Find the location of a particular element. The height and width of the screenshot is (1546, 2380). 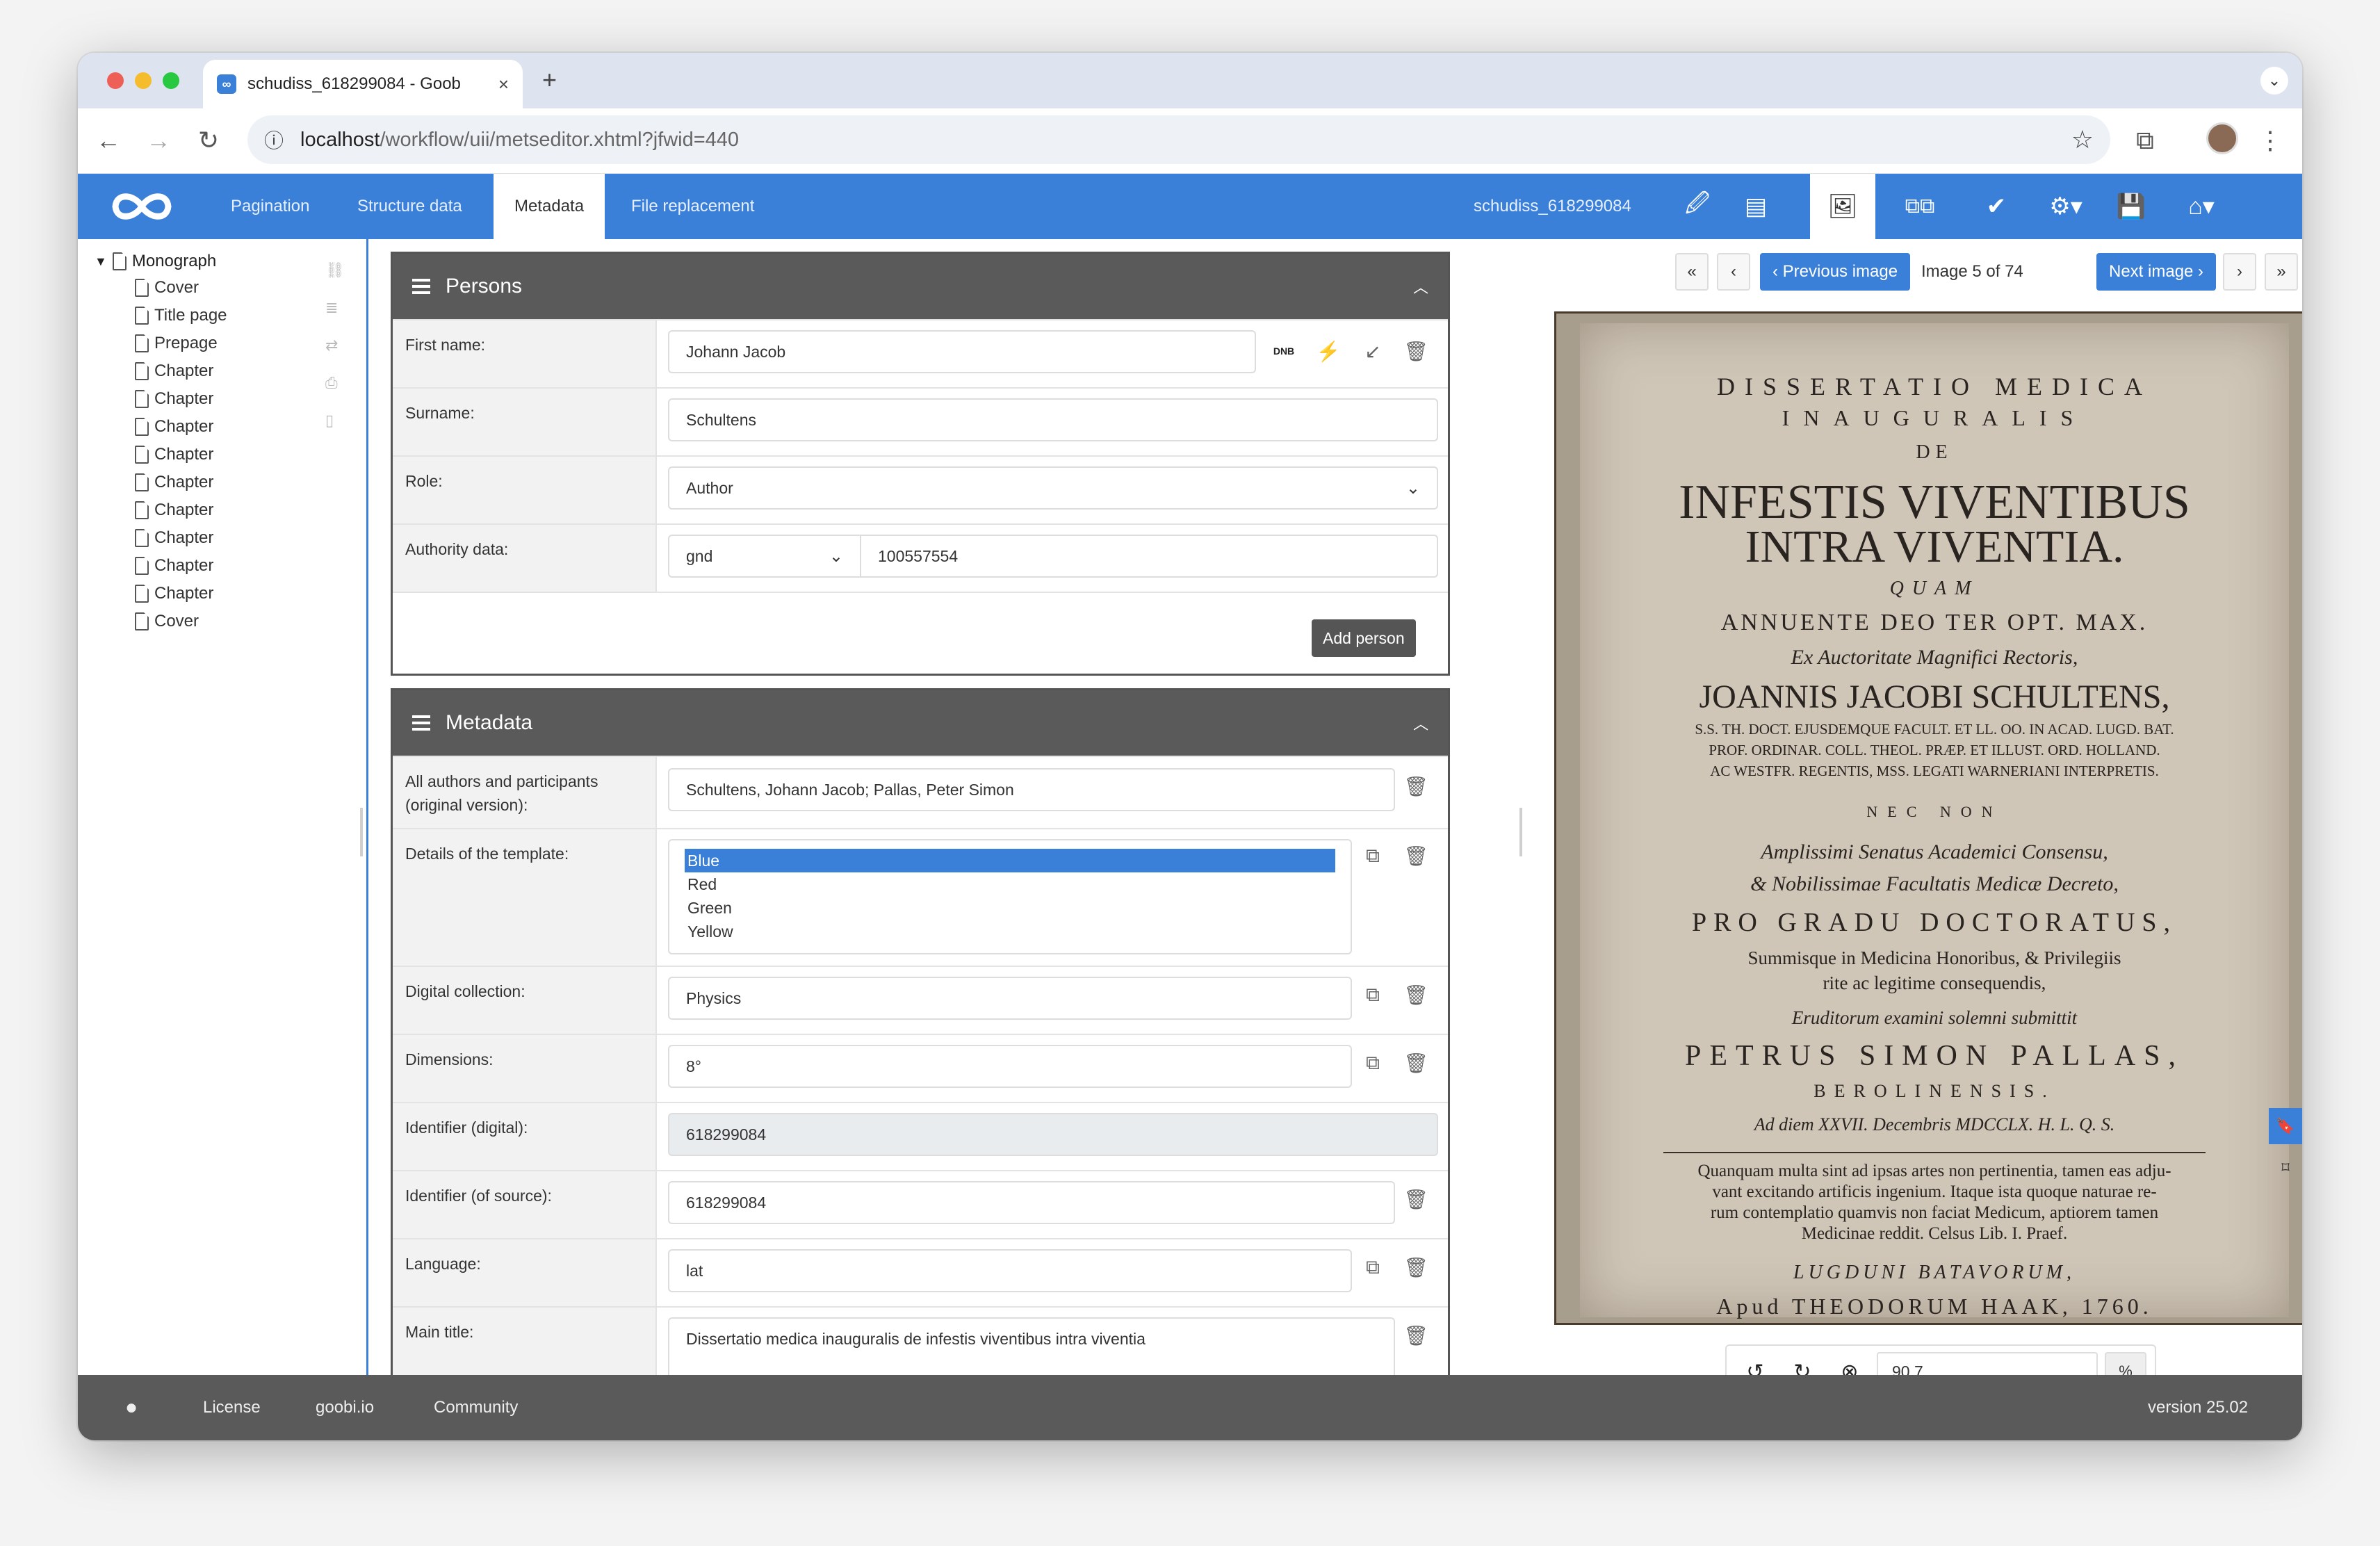

link-icon: ⛓ is located at coordinates (335, 270).